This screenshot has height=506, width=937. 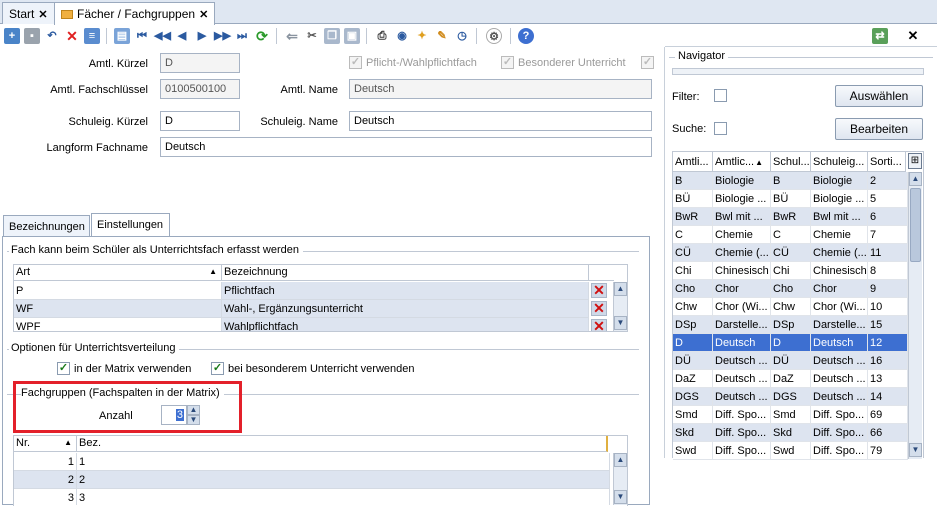 What do you see at coordinates (790, 217) in the screenshot?
I see `navigator-row: BwR Bwl mit ... BwR Bwl mit ... 6` at bounding box center [790, 217].